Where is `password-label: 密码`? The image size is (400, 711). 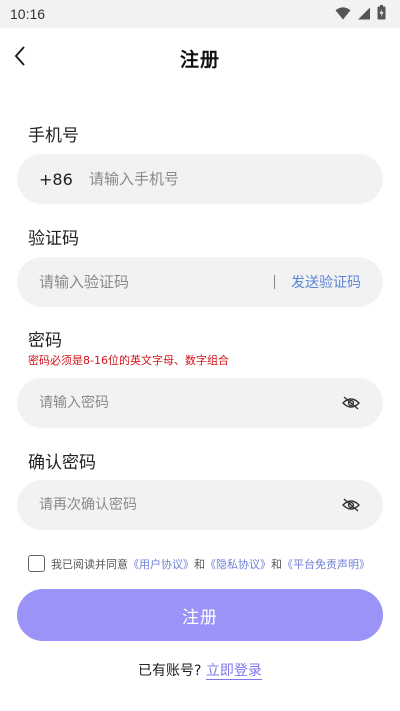 password-label: 密码 is located at coordinates (45, 341).